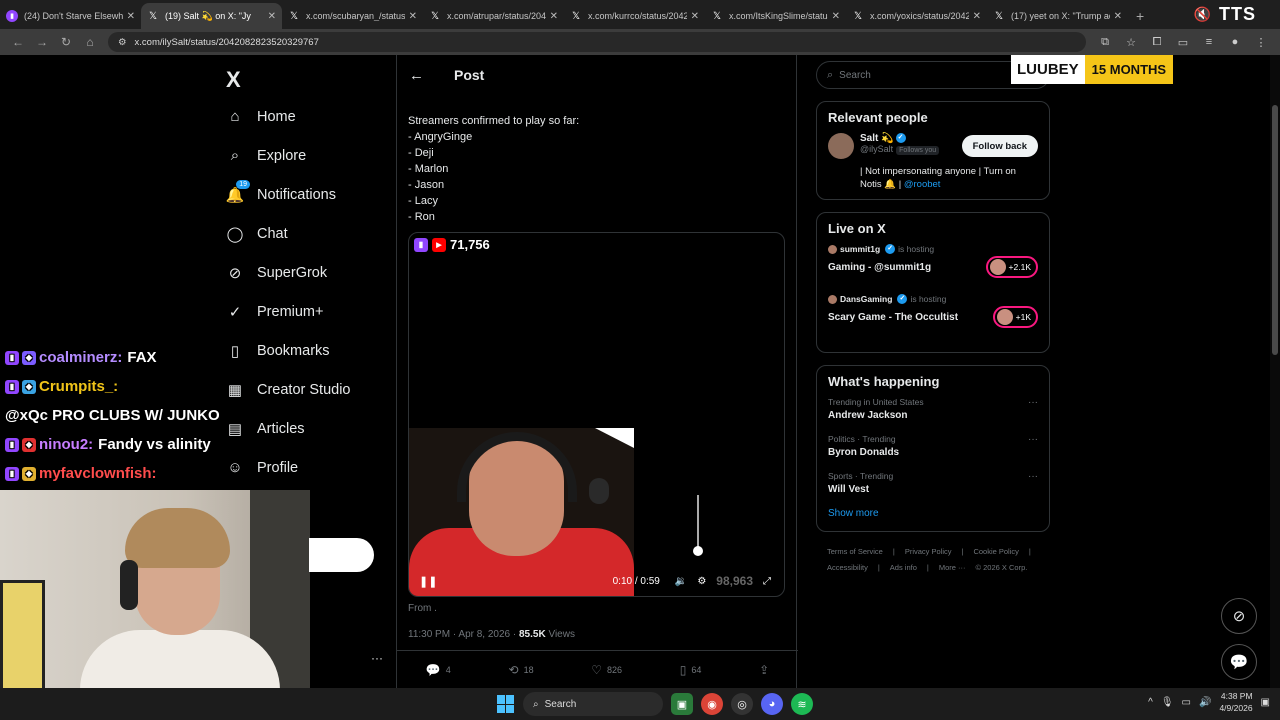 Image resolution: width=1280 pixels, height=720 pixels. Describe the element at coordinates (593, 704) in the screenshot. I see `taskbar-search: ⌕ Search` at that location.